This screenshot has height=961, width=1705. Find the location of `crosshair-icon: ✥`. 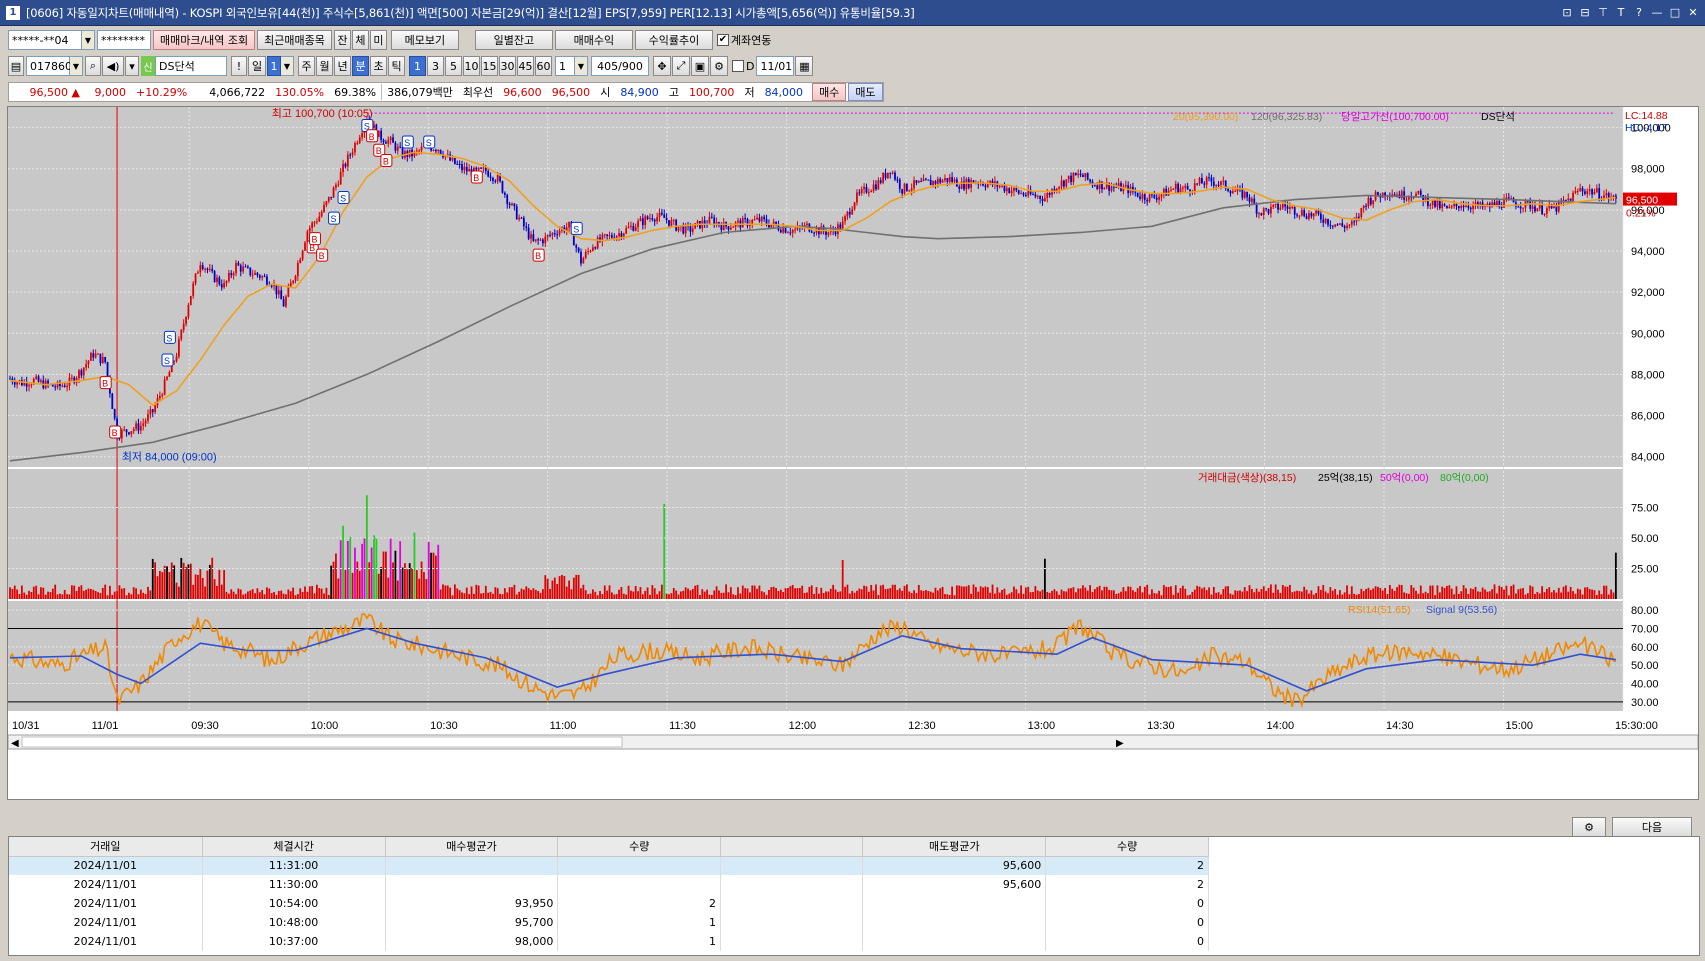

crosshair-icon: ✥ is located at coordinates (662, 66).